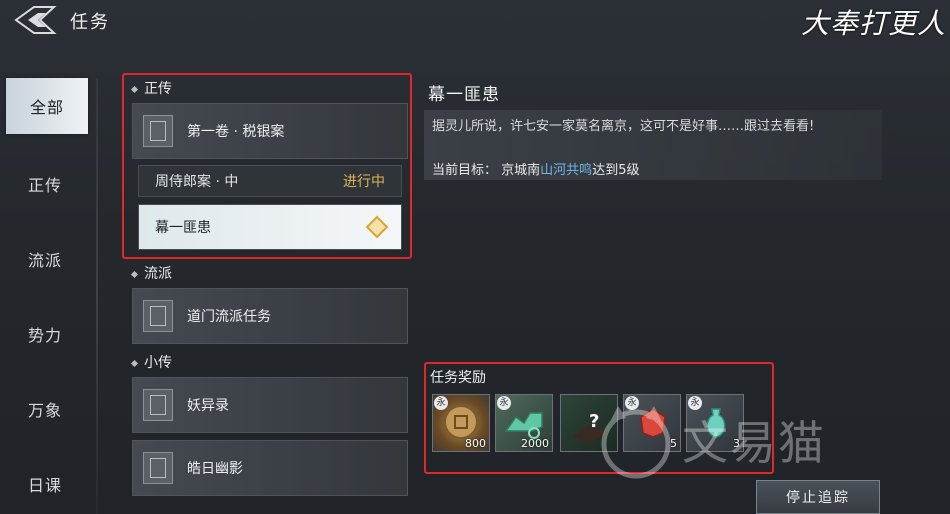 The width and height of the screenshot is (950, 514). Describe the element at coordinates (364, 182) in the screenshot. I see `quest-status: 进行中` at that location.